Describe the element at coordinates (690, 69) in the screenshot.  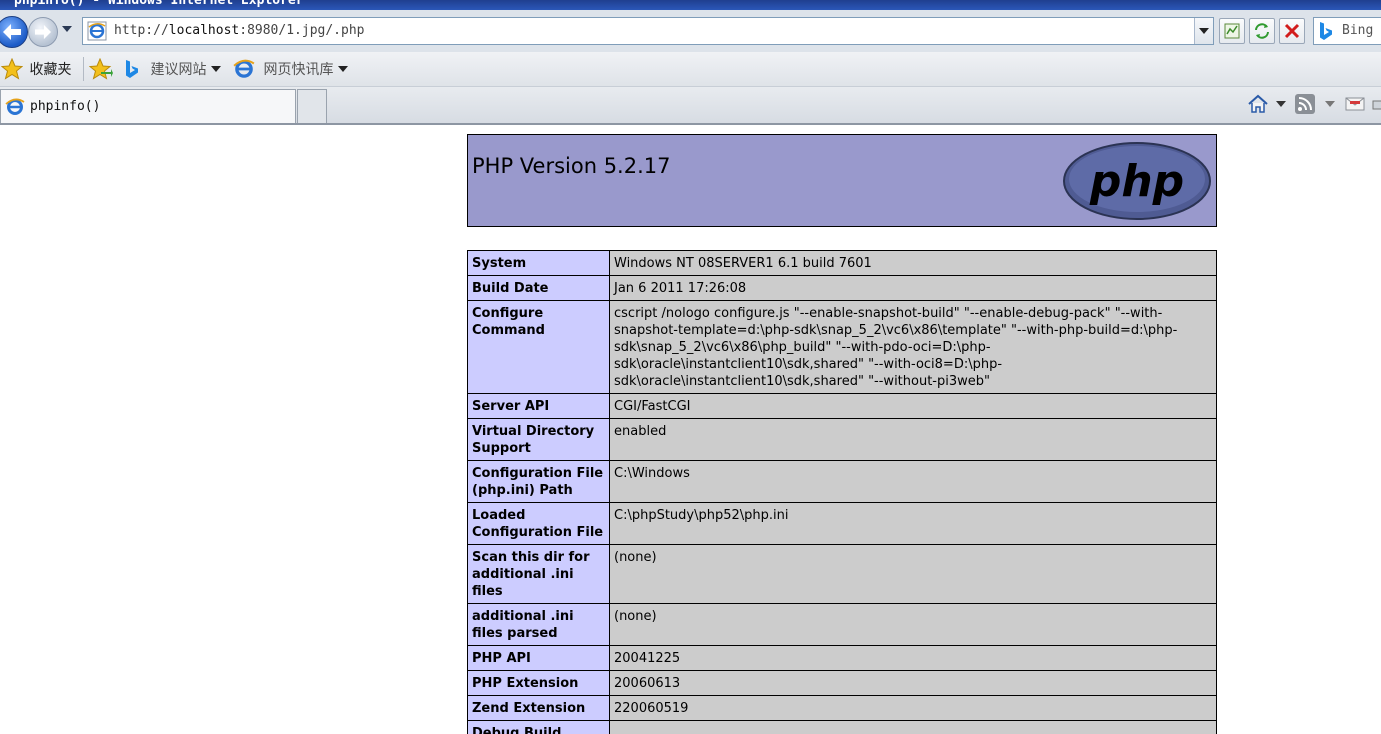
I see `favorites-bar: 收藏夹 建议网站 网页快讯库` at that location.